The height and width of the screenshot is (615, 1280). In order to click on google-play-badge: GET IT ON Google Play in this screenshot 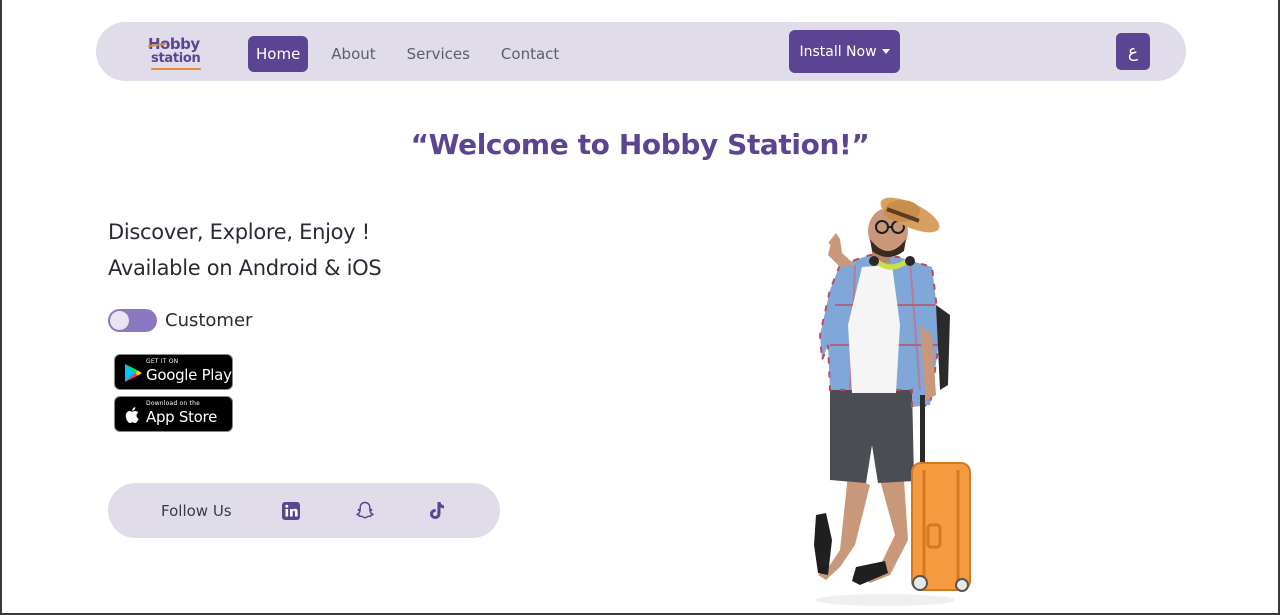, I will do `click(173, 372)`.